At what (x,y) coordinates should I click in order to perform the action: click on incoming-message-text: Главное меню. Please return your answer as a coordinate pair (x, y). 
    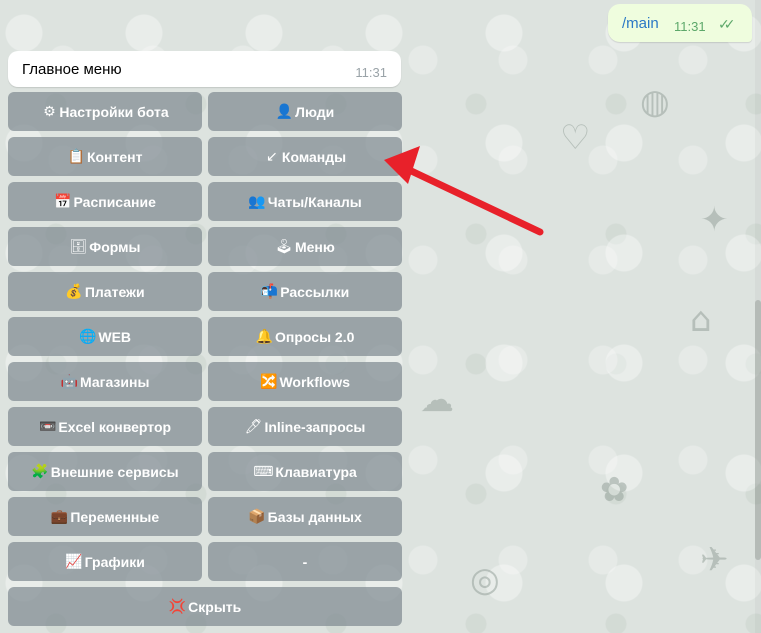
    Looking at the image, I should click on (72, 69).